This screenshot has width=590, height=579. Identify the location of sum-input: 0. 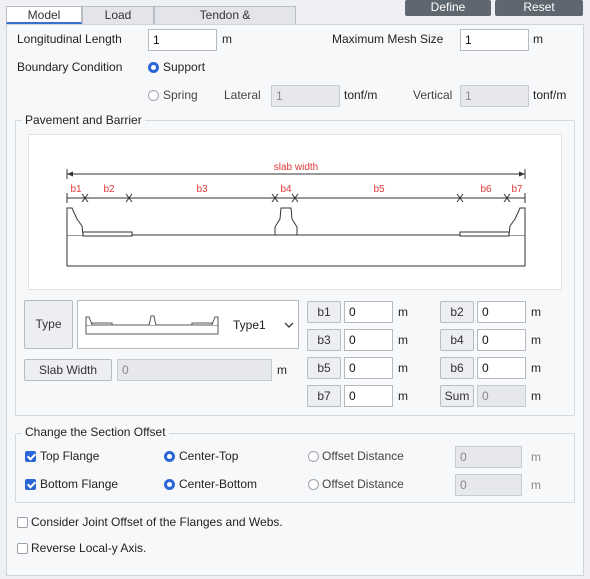
(501, 396).